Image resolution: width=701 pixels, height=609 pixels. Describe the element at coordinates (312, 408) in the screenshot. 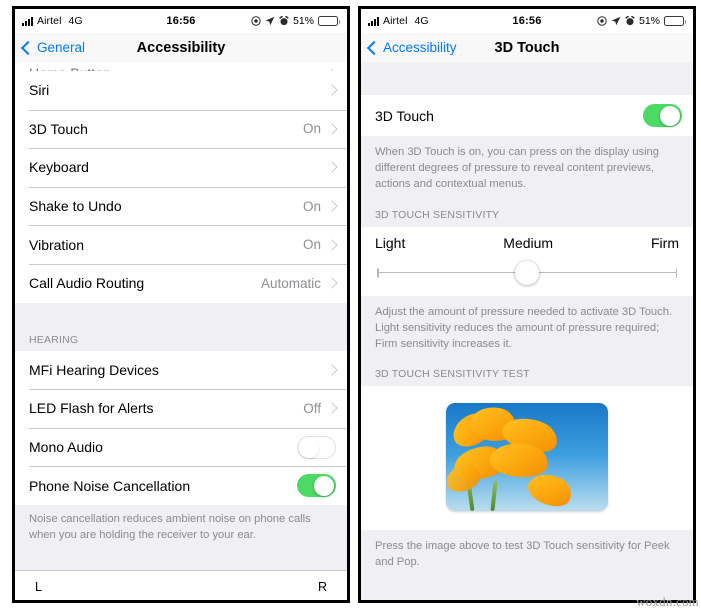

I see `row-value: Off` at that location.